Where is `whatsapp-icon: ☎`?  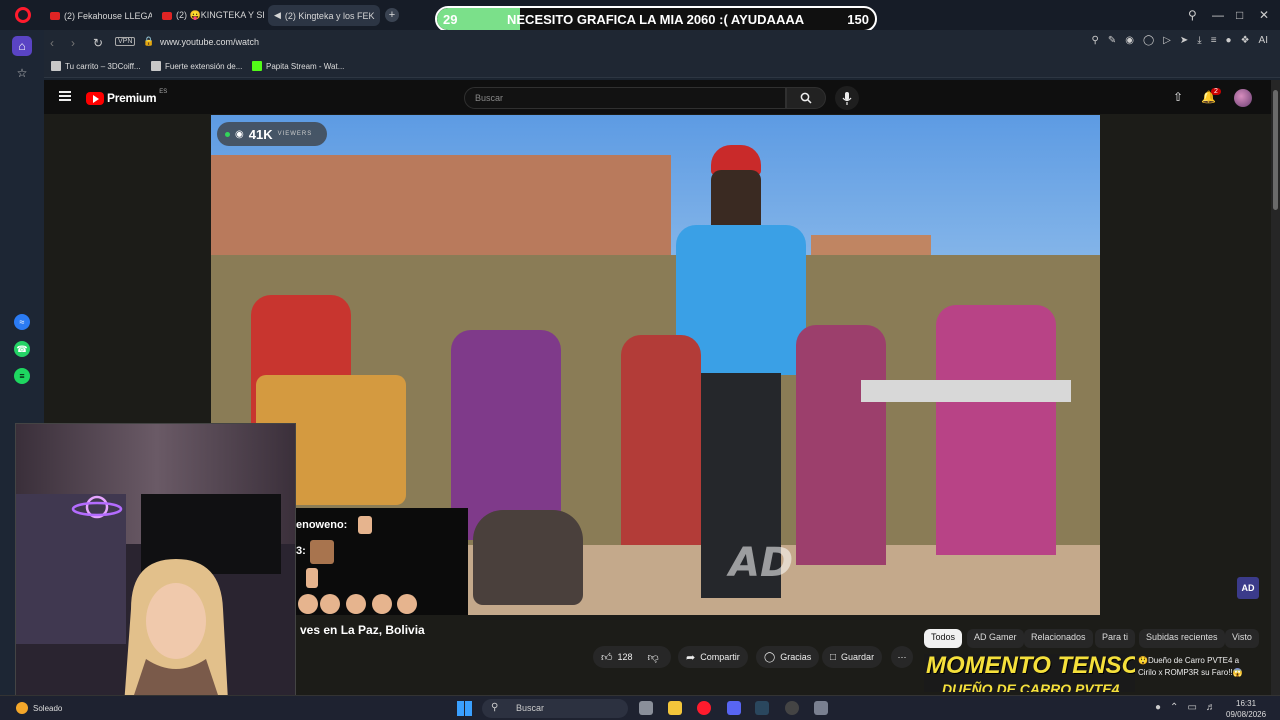
whatsapp-icon: ☎ is located at coordinates (22, 349).